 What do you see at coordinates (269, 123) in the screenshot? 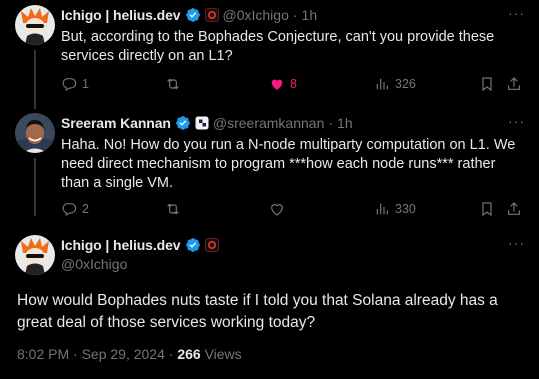
I see `author-handle: @sreeramkannan` at bounding box center [269, 123].